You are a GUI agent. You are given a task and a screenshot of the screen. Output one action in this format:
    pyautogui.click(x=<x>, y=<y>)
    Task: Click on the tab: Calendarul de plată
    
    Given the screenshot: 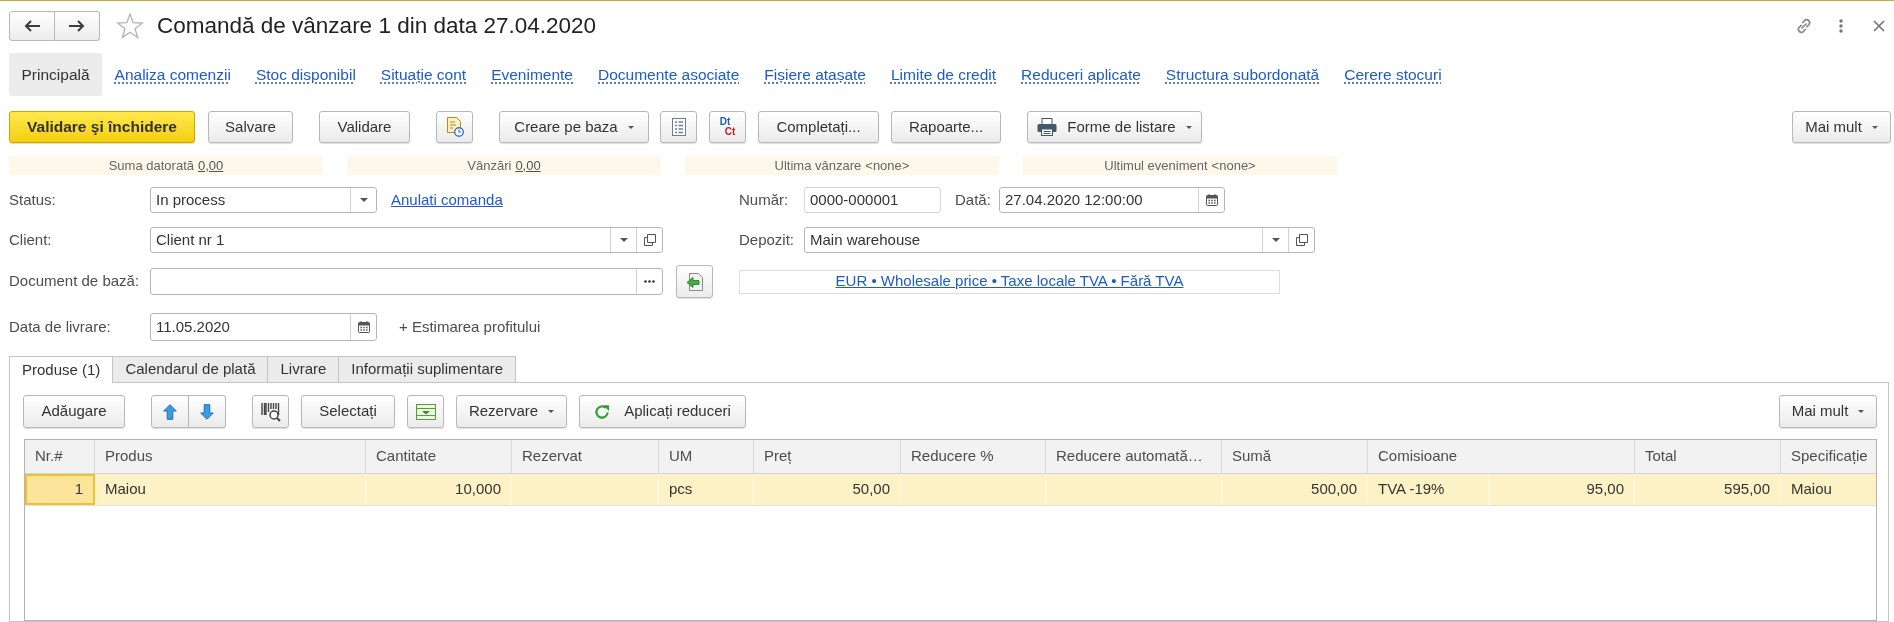 What is the action you would take?
    pyautogui.click(x=191, y=369)
    